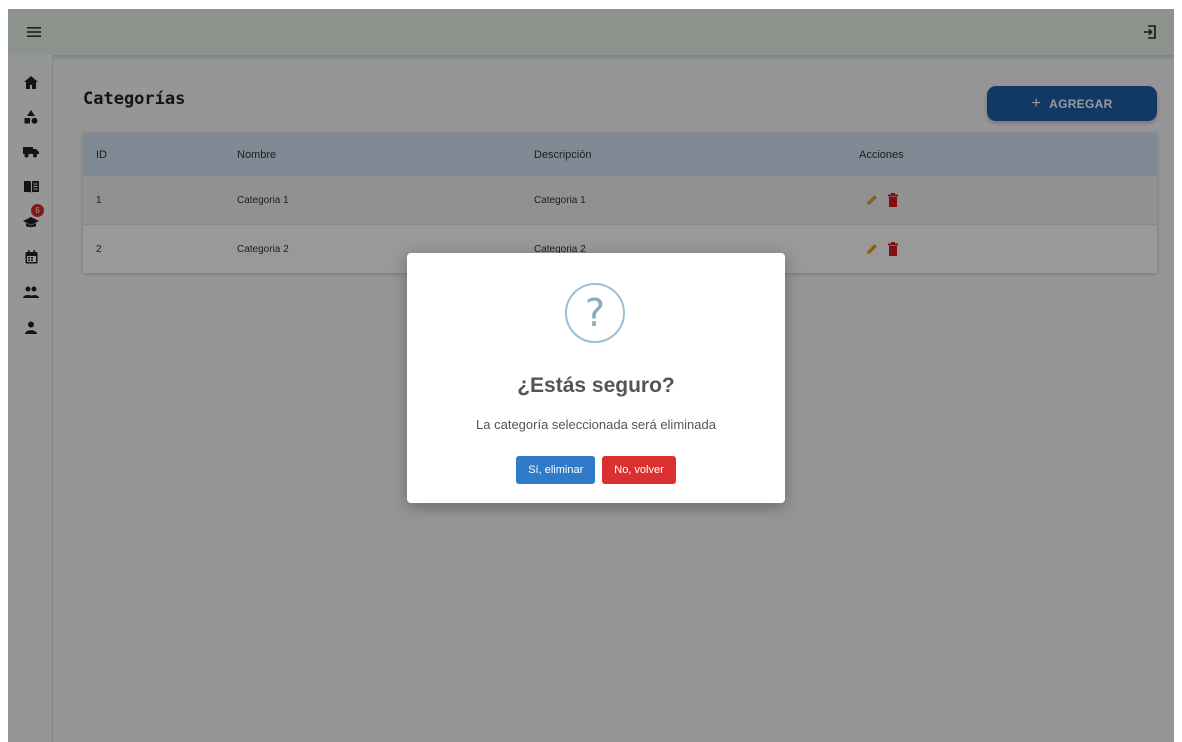  I want to click on question-icon: ?, so click(595, 313).